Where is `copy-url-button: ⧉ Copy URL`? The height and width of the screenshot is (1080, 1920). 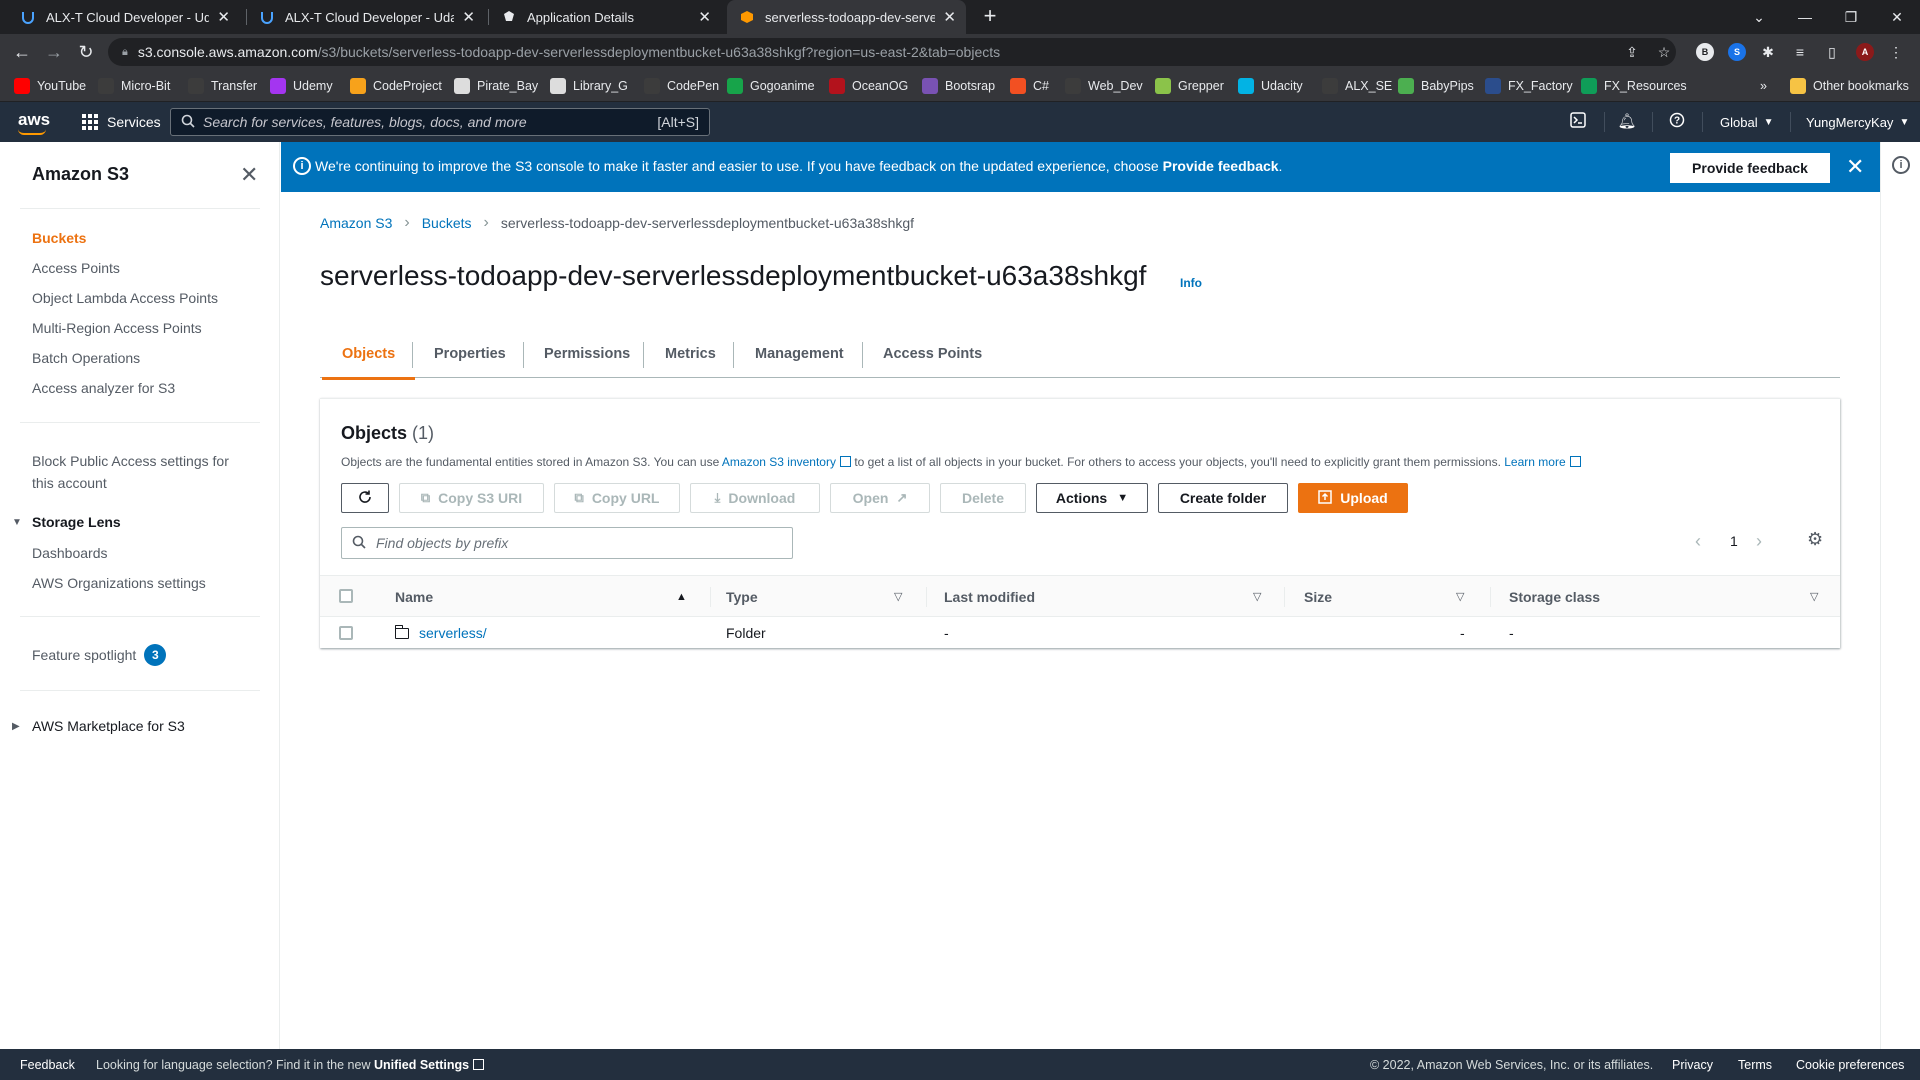
copy-url-button: ⧉ Copy URL is located at coordinates (617, 498).